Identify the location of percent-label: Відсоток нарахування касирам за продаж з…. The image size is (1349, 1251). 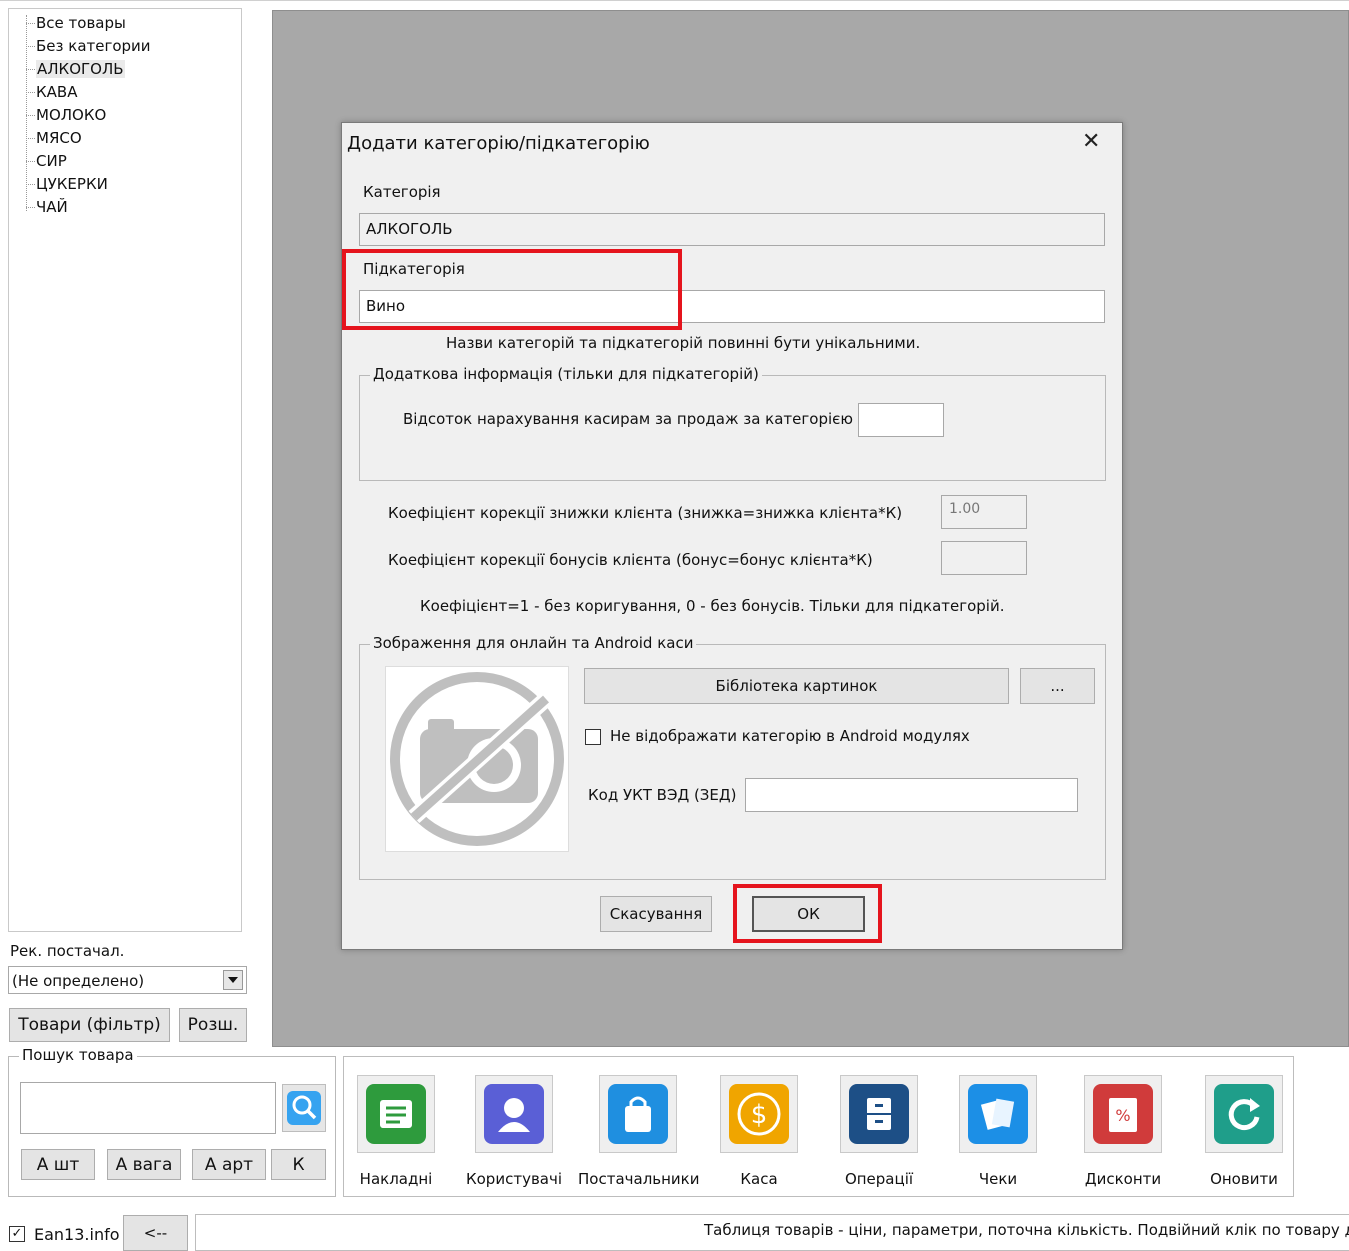
(628, 419).